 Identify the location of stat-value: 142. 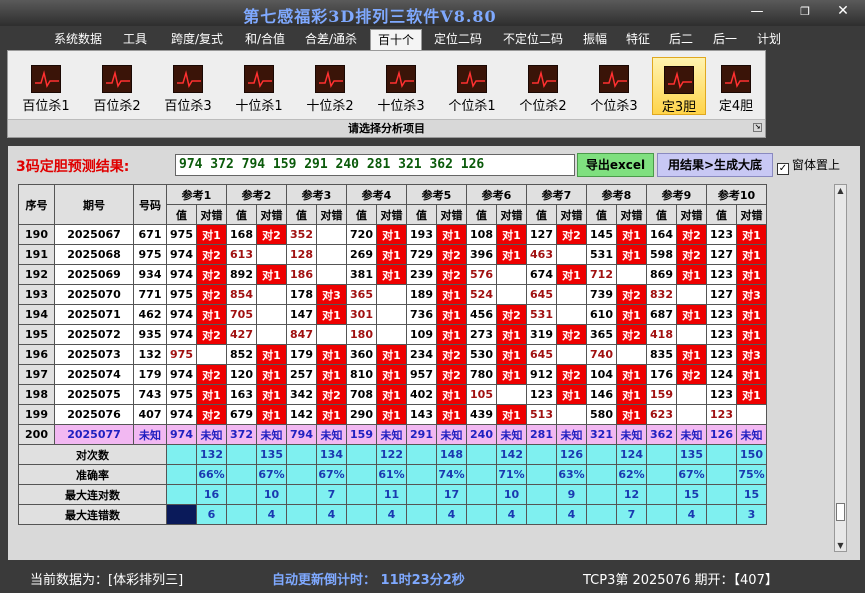
(511, 454).